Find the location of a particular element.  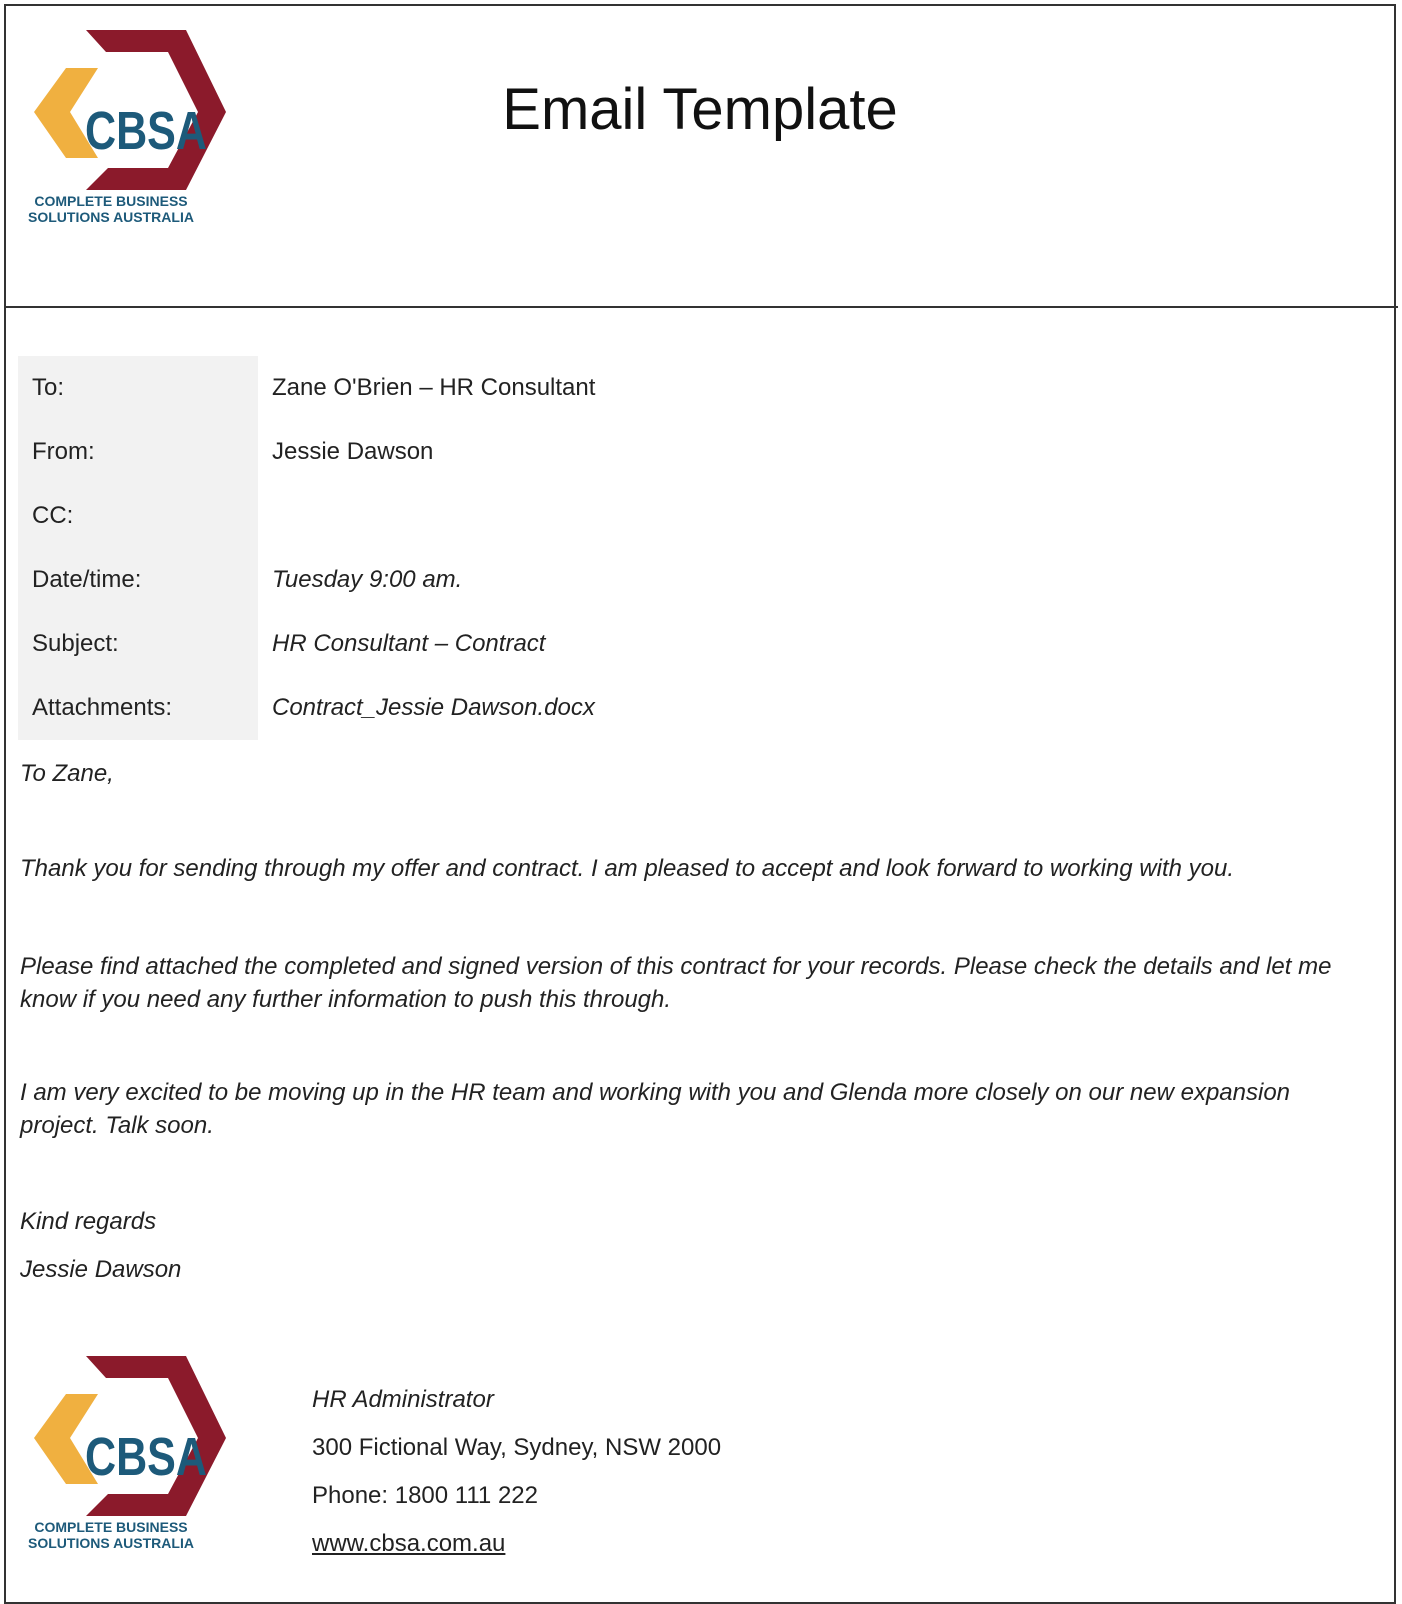

footer-logo-brand-text: CBSA is located at coordinates (146, 1457).